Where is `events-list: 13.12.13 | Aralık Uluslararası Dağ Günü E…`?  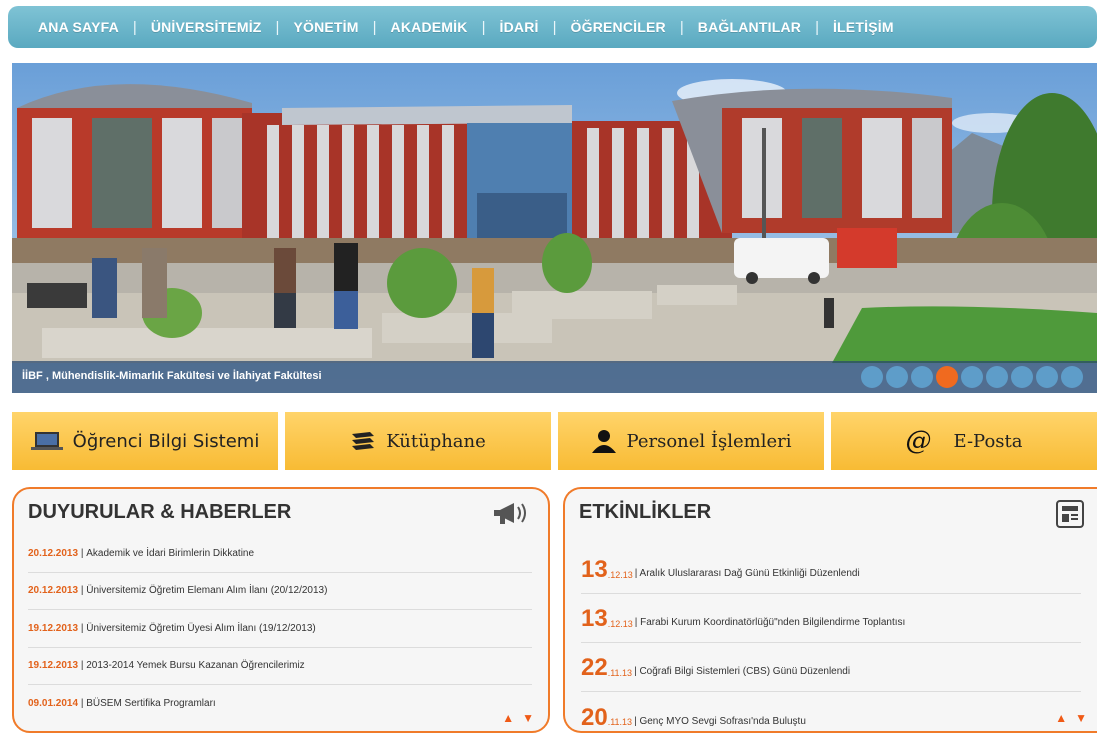 events-list: 13.12.13 | Aralık Uluslararası Dağ Günü E… is located at coordinates (831, 639).